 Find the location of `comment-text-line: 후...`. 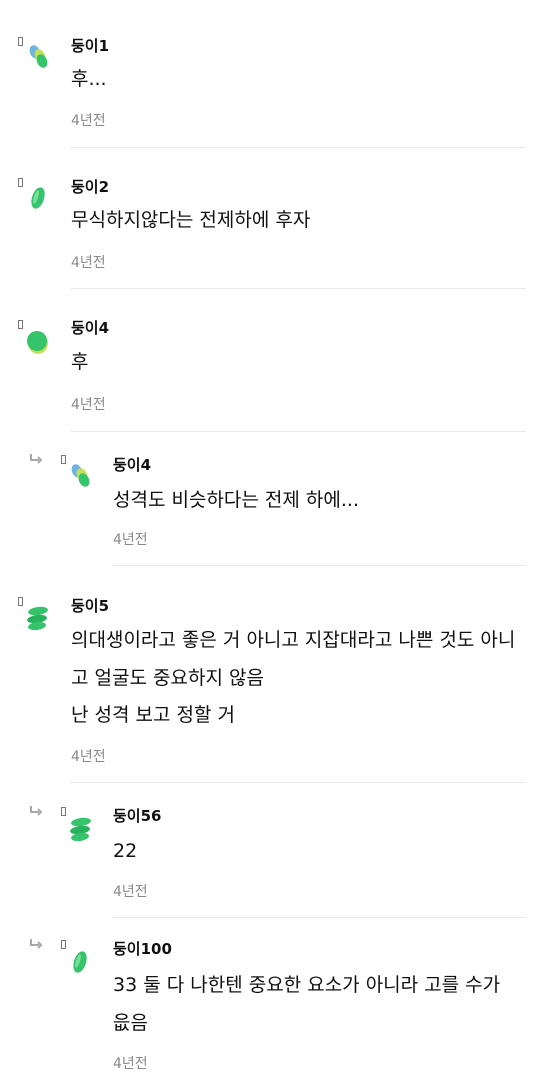

comment-text-line: 후... is located at coordinates (89, 79).